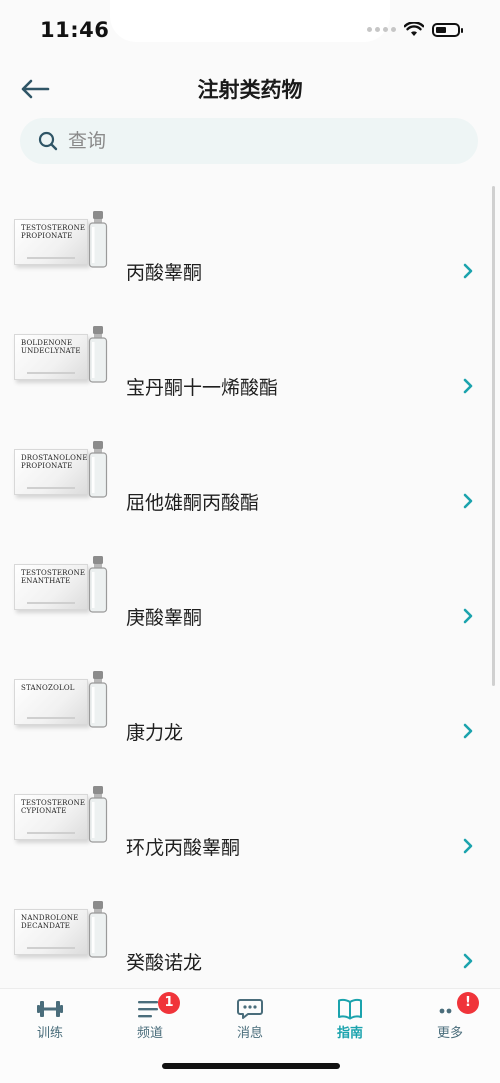  I want to click on drug-thumbnail: TESTOSTERONE PROPIONATE, so click(62, 239).